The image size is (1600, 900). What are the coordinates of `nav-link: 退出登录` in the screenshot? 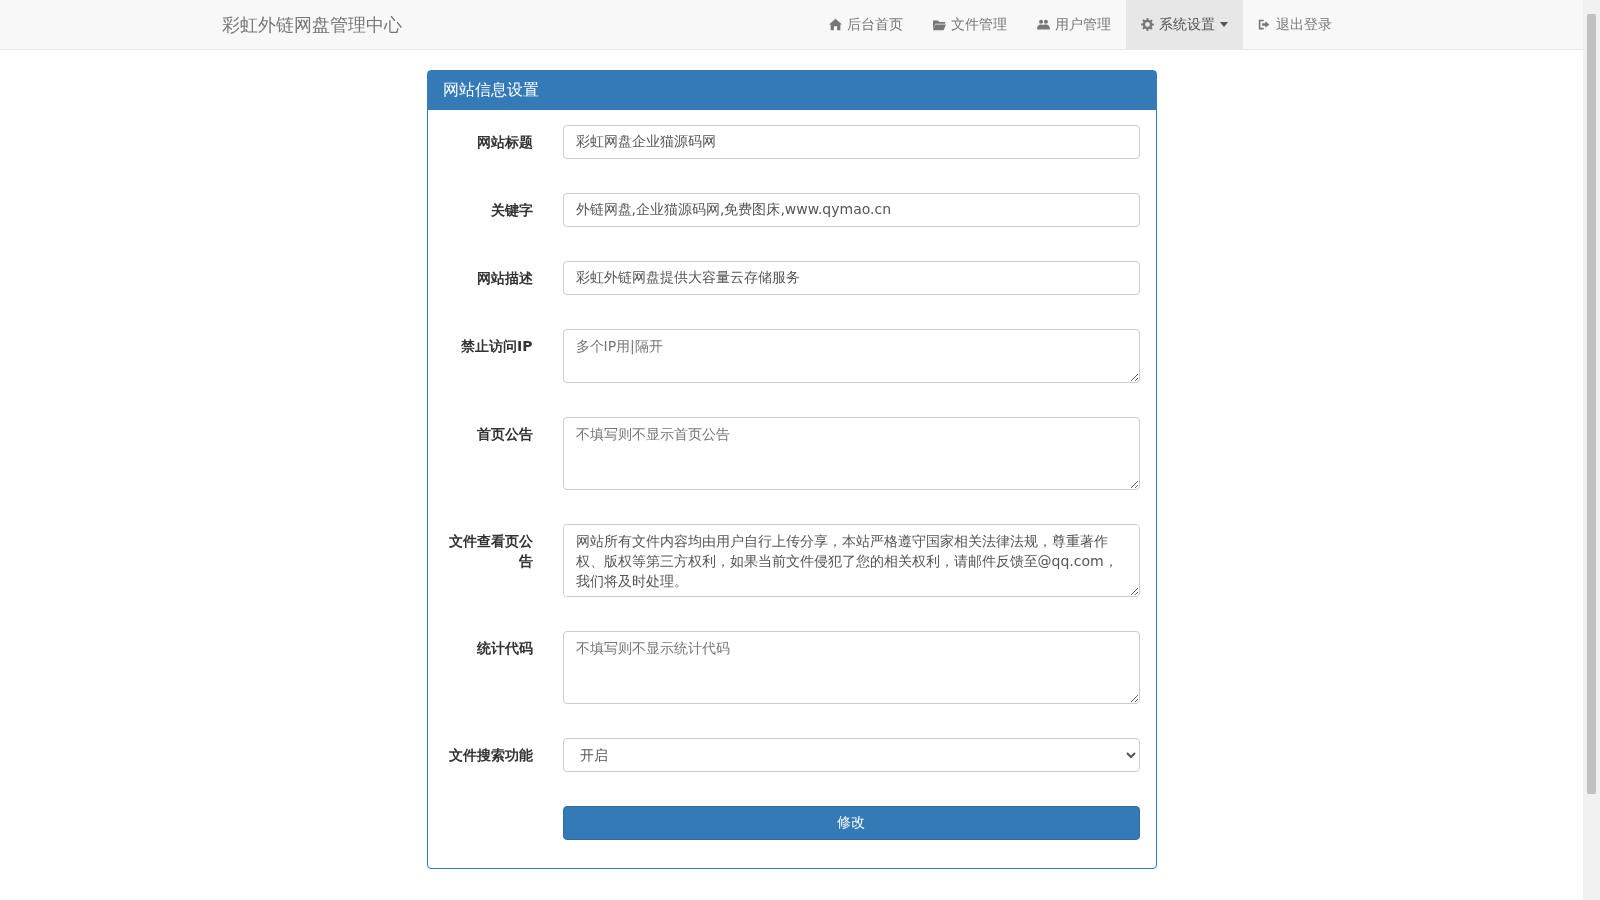 It's located at (1294, 24).